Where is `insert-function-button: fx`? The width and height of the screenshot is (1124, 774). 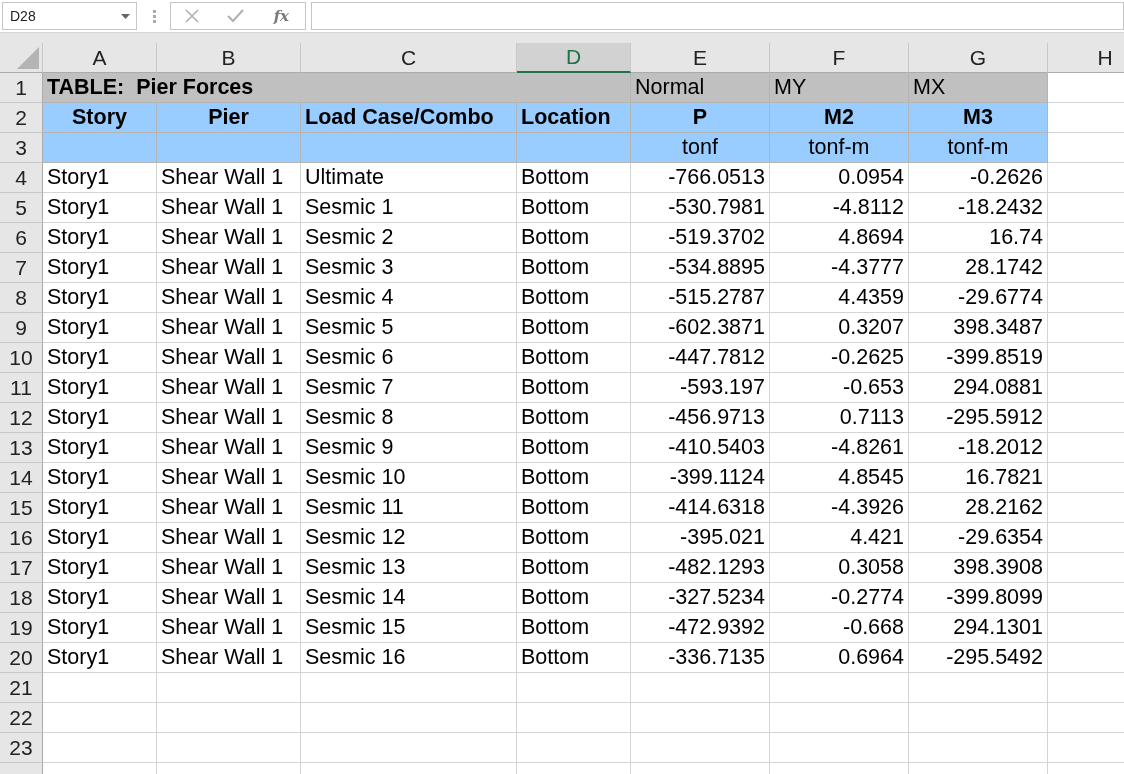 insert-function-button: fx is located at coordinates (281, 16).